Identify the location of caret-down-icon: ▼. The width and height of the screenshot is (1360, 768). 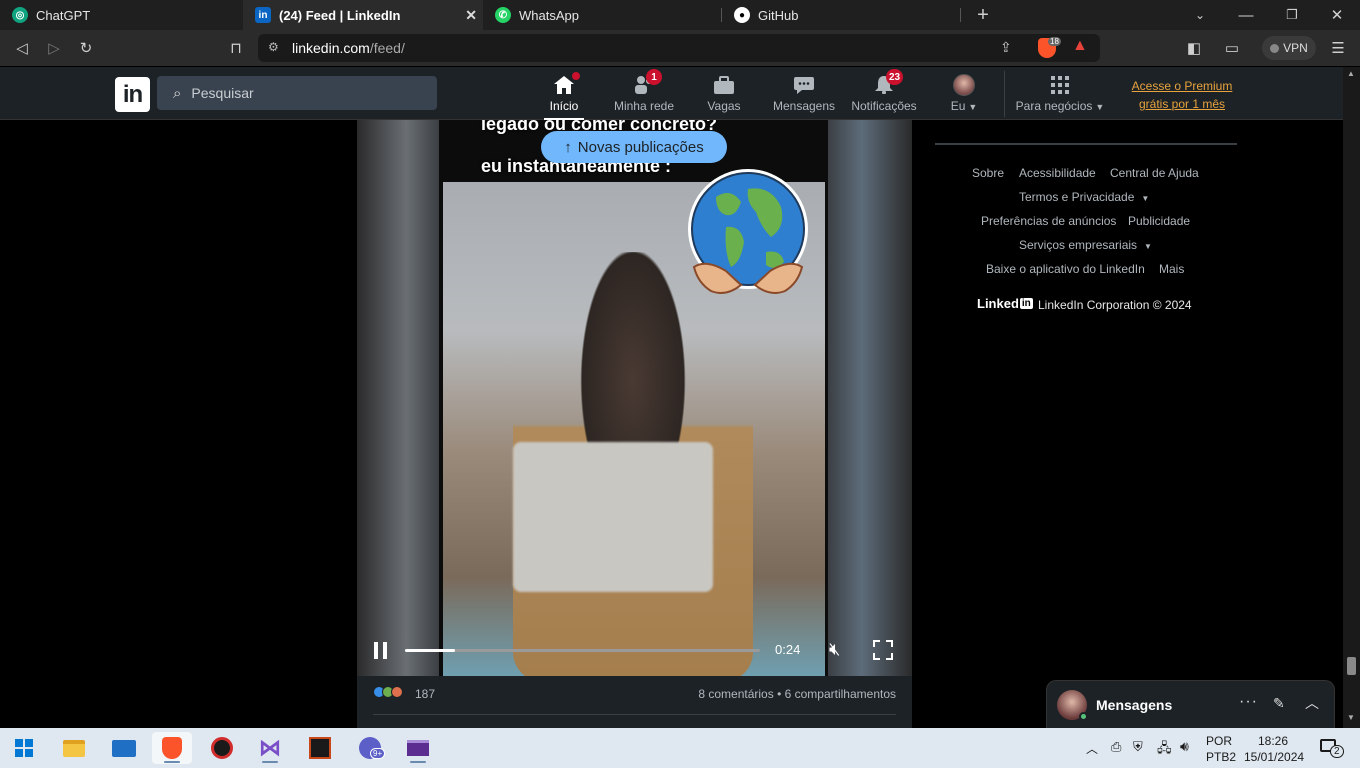
(1148, 246).